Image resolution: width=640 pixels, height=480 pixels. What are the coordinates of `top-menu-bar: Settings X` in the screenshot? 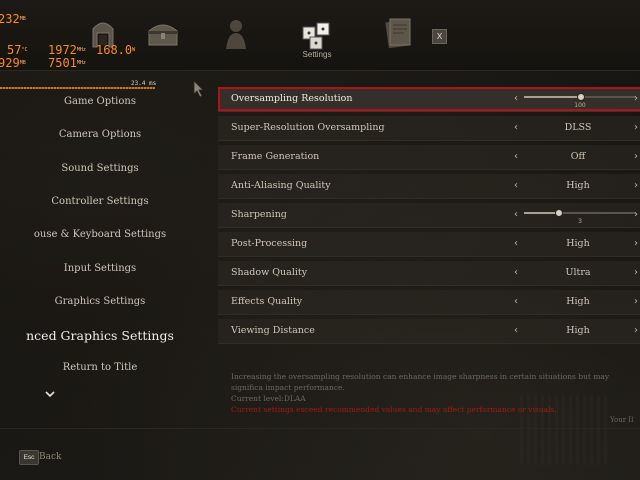 It's located at (320, 35).